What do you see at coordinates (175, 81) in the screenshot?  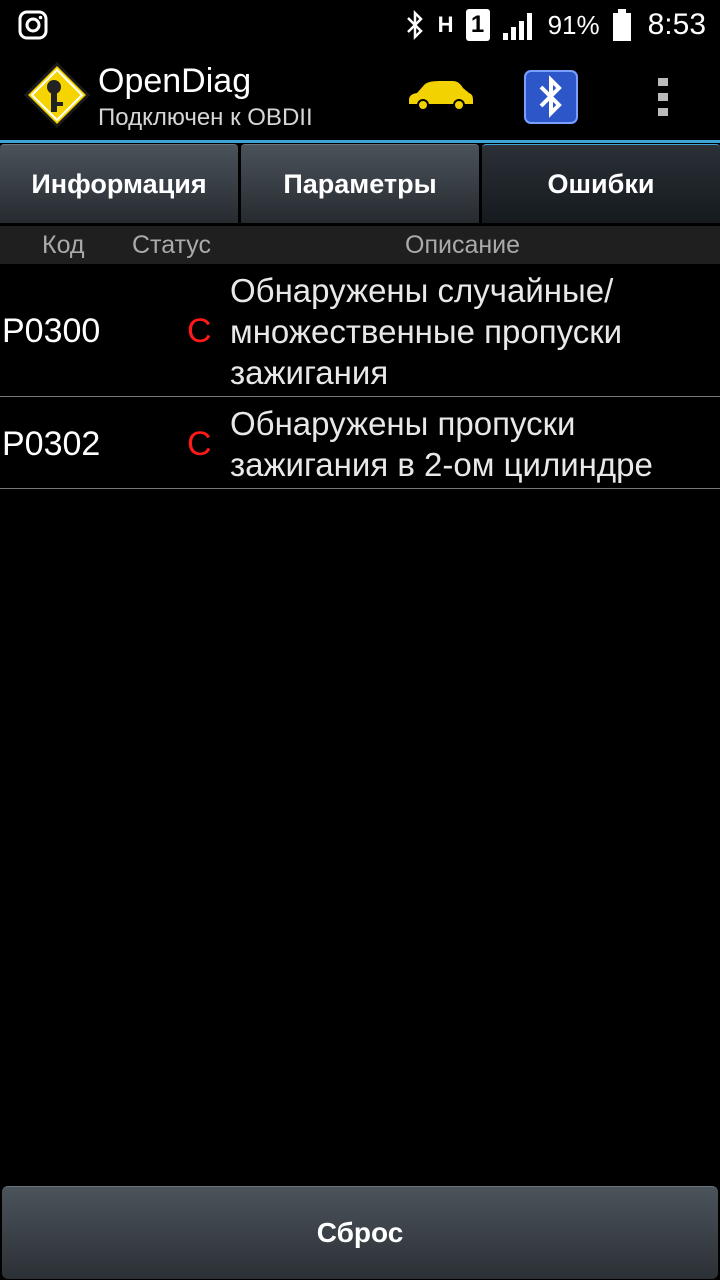 I see `app-title: OpenDiag` at bounding box center [175, 81].